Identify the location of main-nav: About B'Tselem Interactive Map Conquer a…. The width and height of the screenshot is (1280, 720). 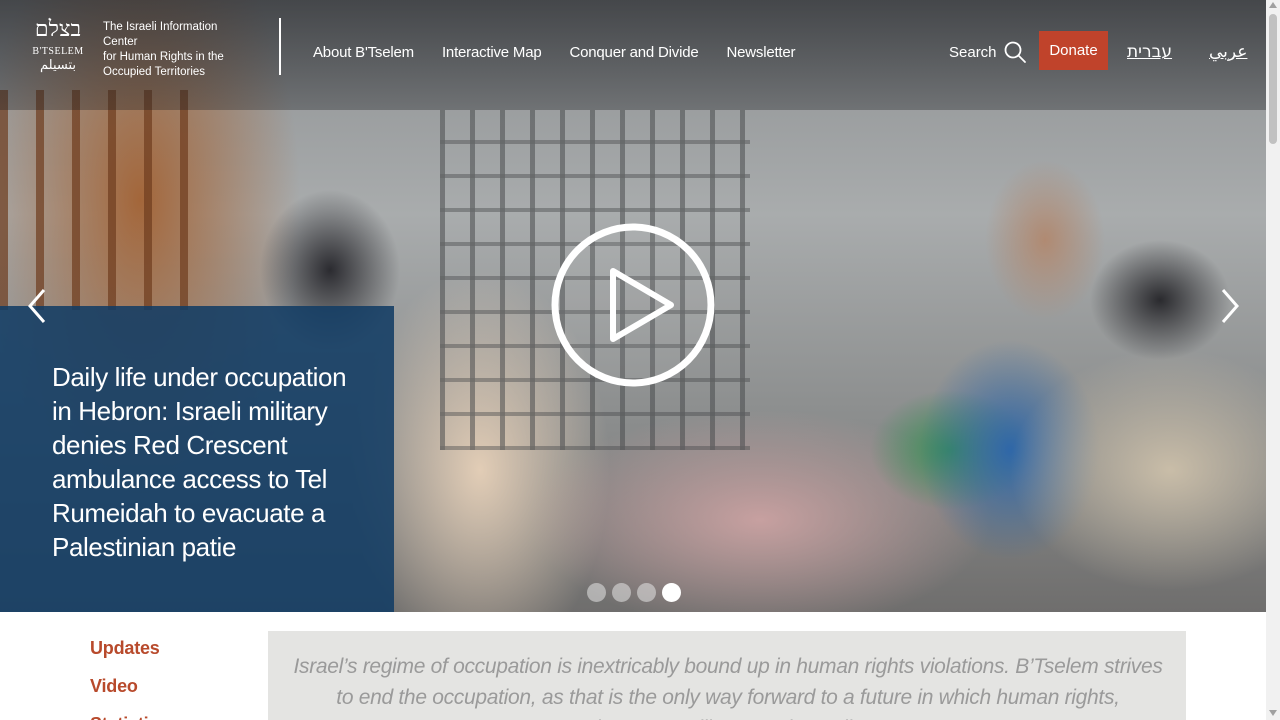
(554, 52).